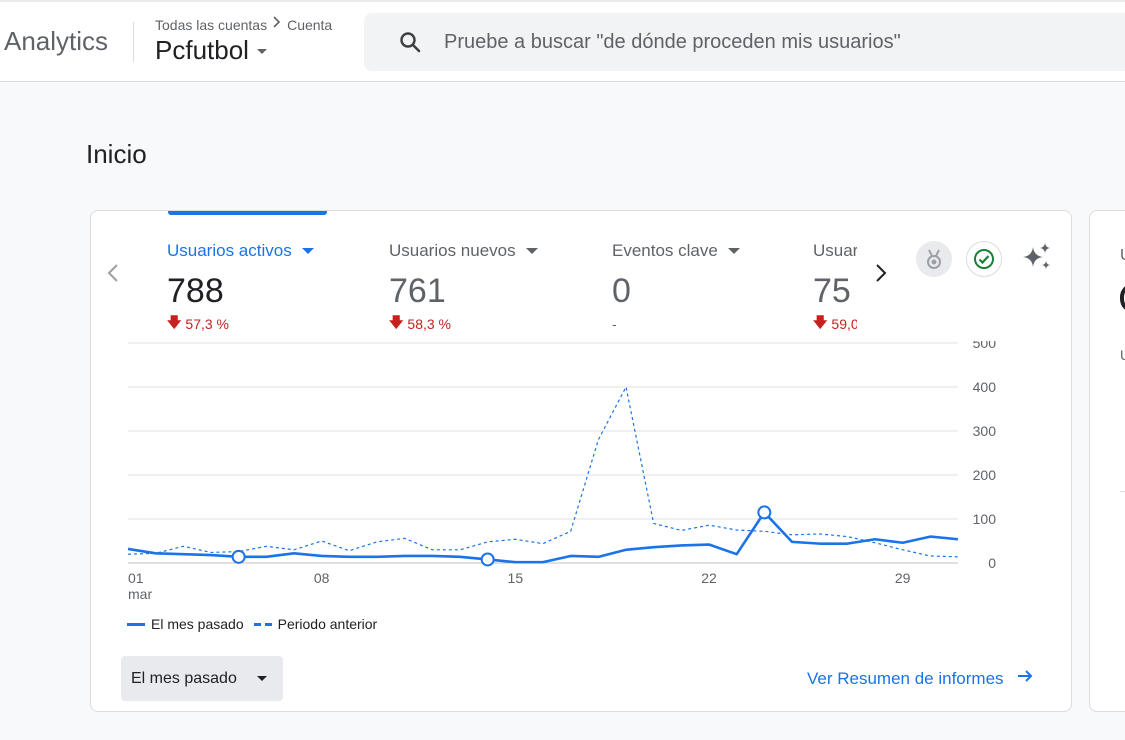 The width and height of the screenshot is (1125, 740). What do you see at coordinates (1122, 491) in the screenshot?
I see `secondary-card-divider` at bounding box center [1122, 491].